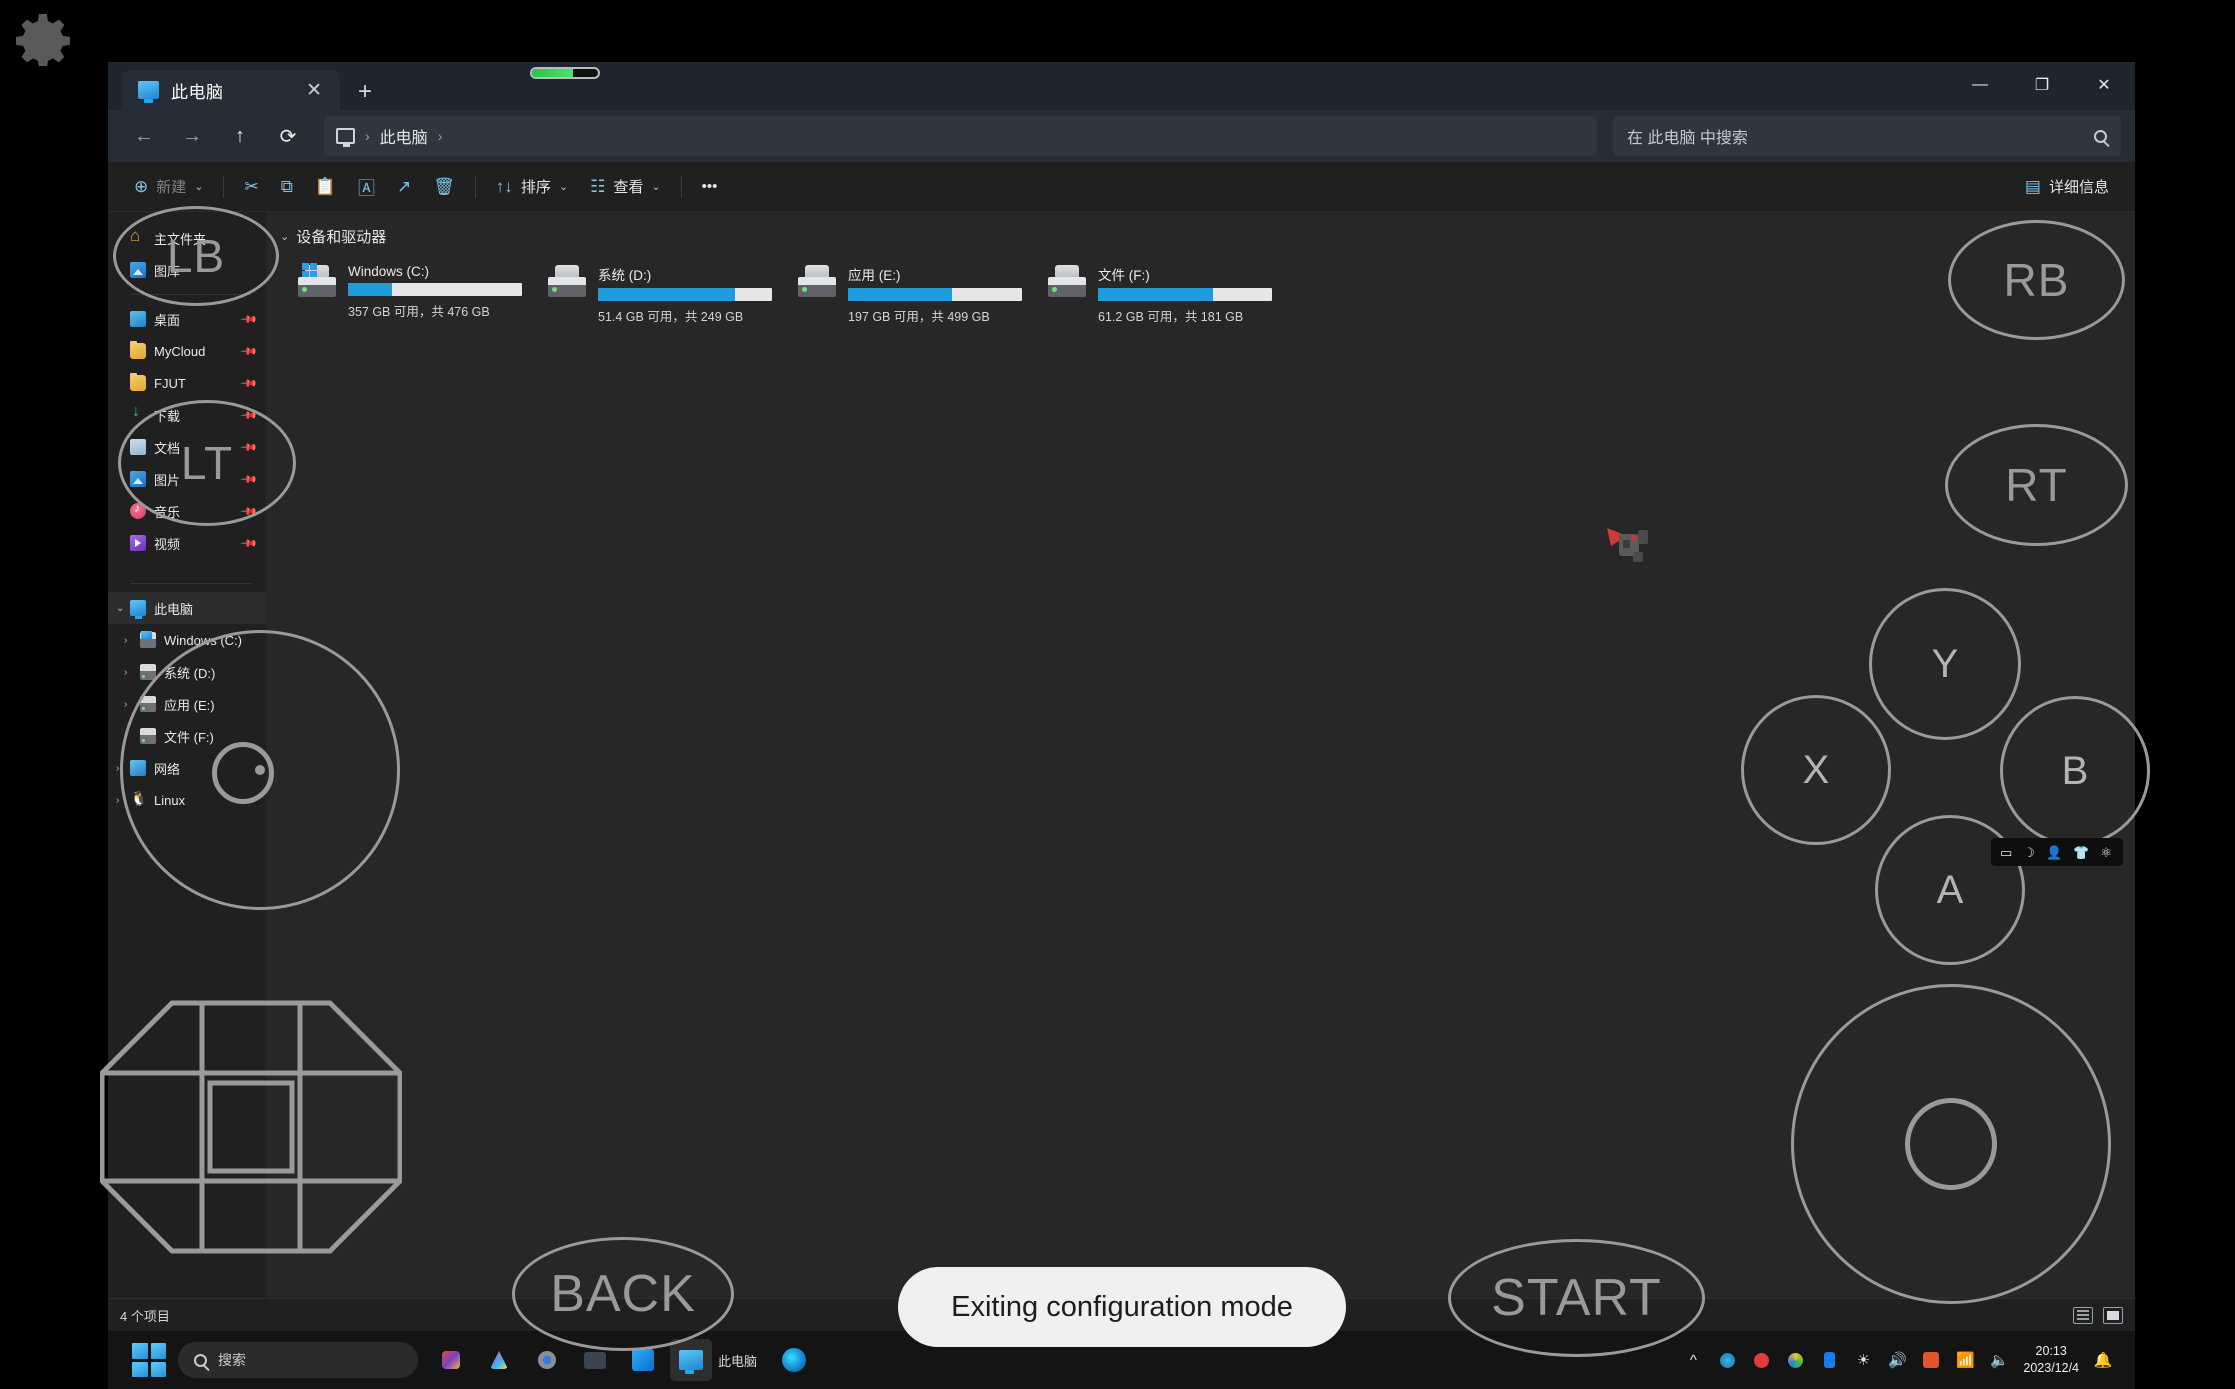 Image resolution: width=2235 pixels, height=1389 pixels. Describe the element at coordinates (141, 186) in the screenshot. I see `plus-circle-icon: ⊕` at that location.